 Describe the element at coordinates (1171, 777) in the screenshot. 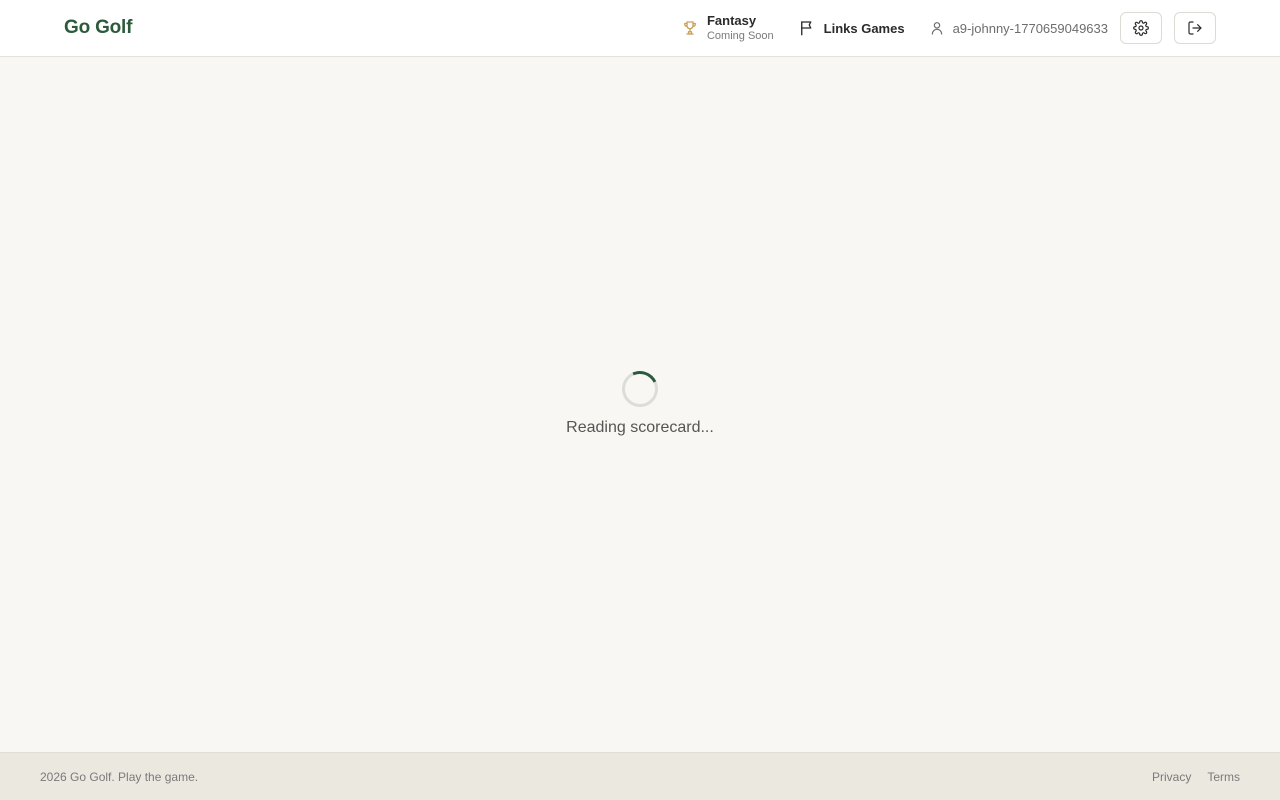

I see `footer-link-privacy: Privacy` at that location.